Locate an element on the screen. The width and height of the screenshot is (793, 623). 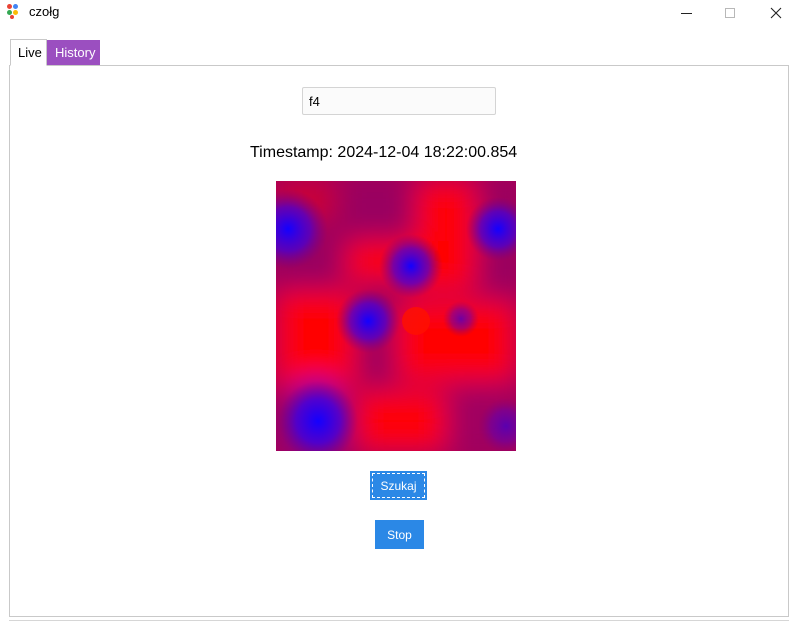
app-dots-icon is located at coordinates (15, 12).